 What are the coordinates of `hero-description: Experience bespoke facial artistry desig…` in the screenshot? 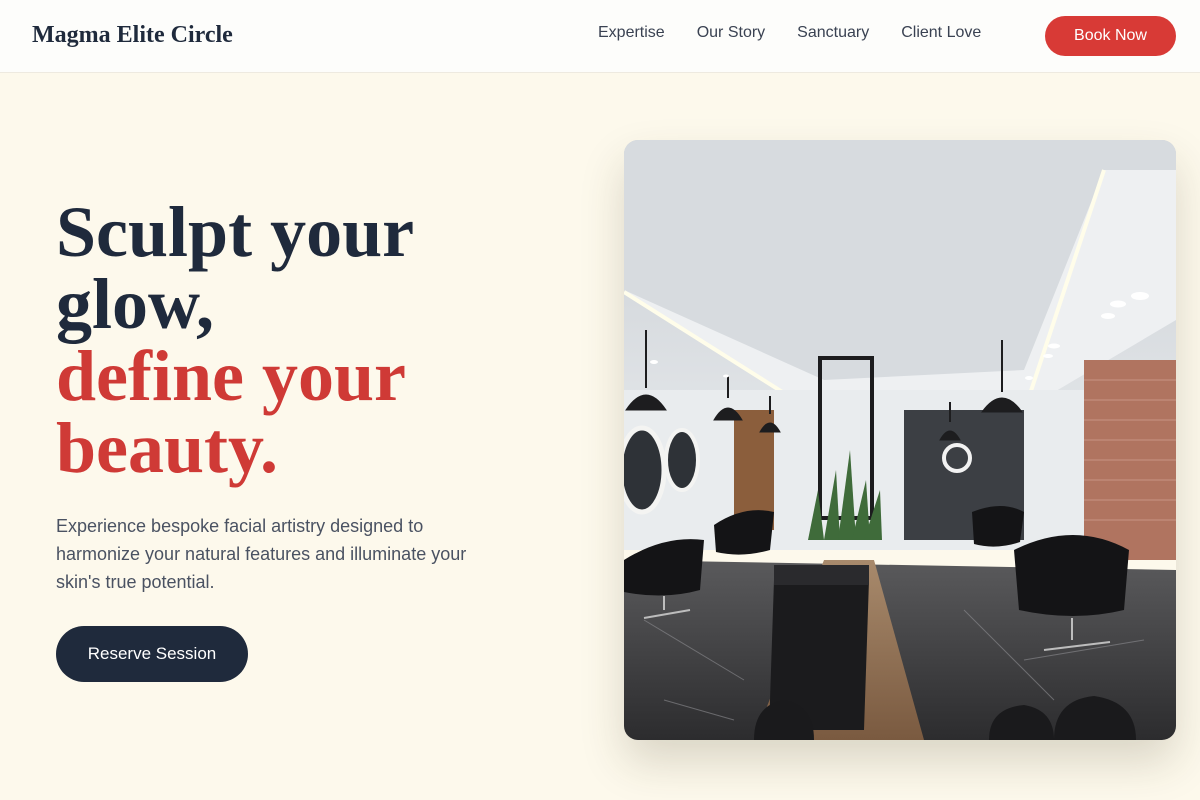 It's located at (261, 554).